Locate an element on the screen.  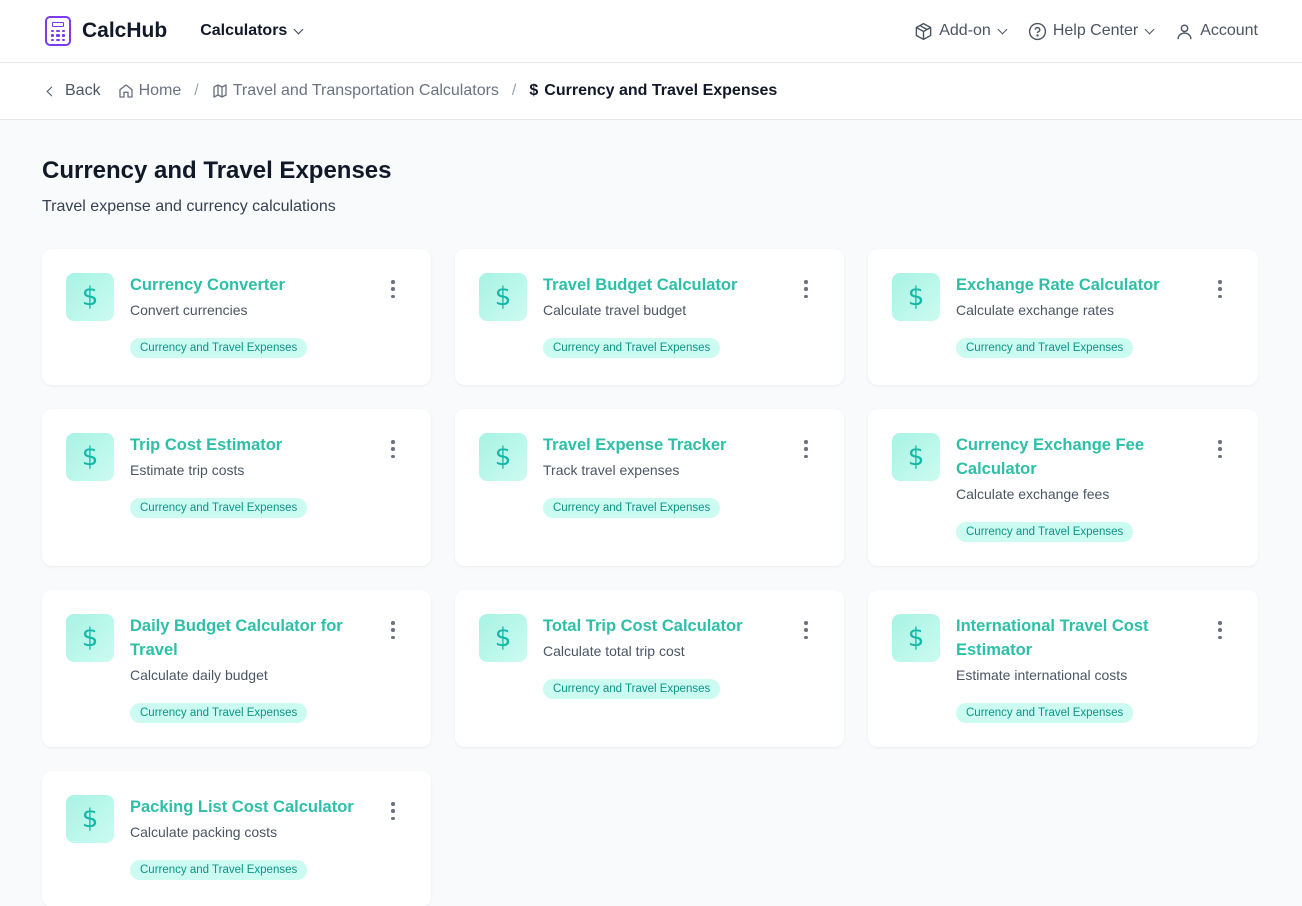
card-description: Convert currencies is located at coordinates (189, 310).